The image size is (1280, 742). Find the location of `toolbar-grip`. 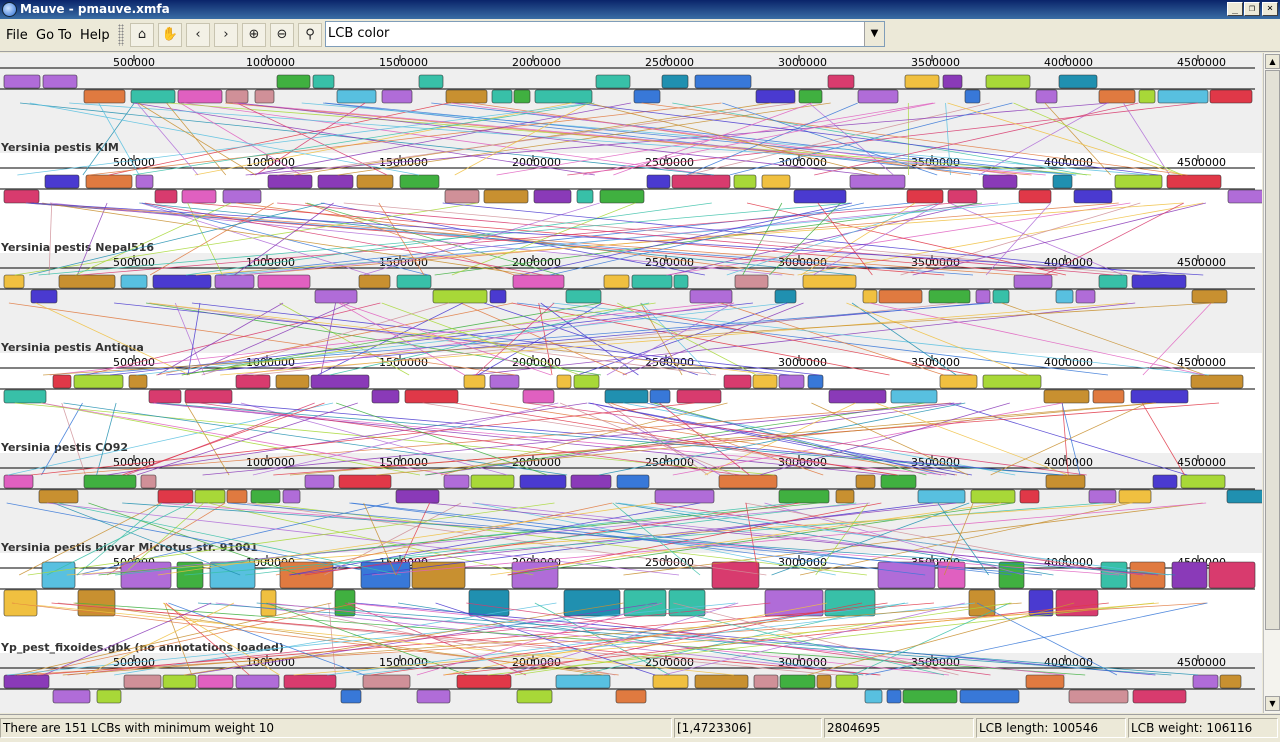

toolbar-grip is located at coordinates (121, 35).